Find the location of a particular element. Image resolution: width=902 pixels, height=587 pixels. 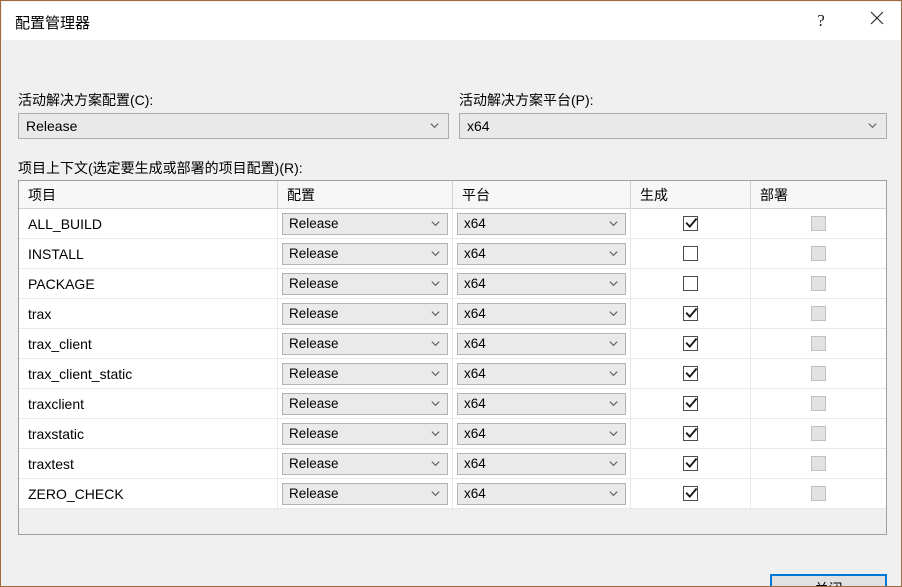

table-row: traxtest Release x64 is located at coordinates (452, 464).